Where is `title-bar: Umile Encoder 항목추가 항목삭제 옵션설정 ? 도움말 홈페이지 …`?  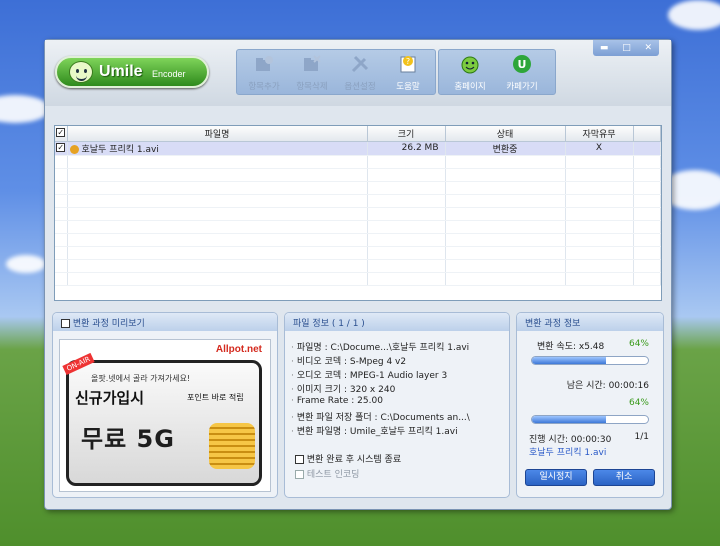
title-bar: Umile Encoder 항목추가 항목삭제 옵션설정 ? 도움말 홈페이지 … is located at coordinates (358, 73).